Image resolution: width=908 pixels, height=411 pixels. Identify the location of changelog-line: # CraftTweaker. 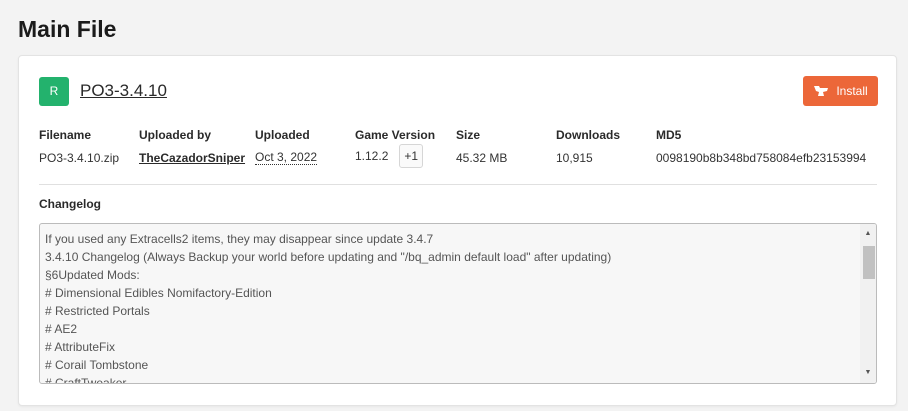
(86, 380).